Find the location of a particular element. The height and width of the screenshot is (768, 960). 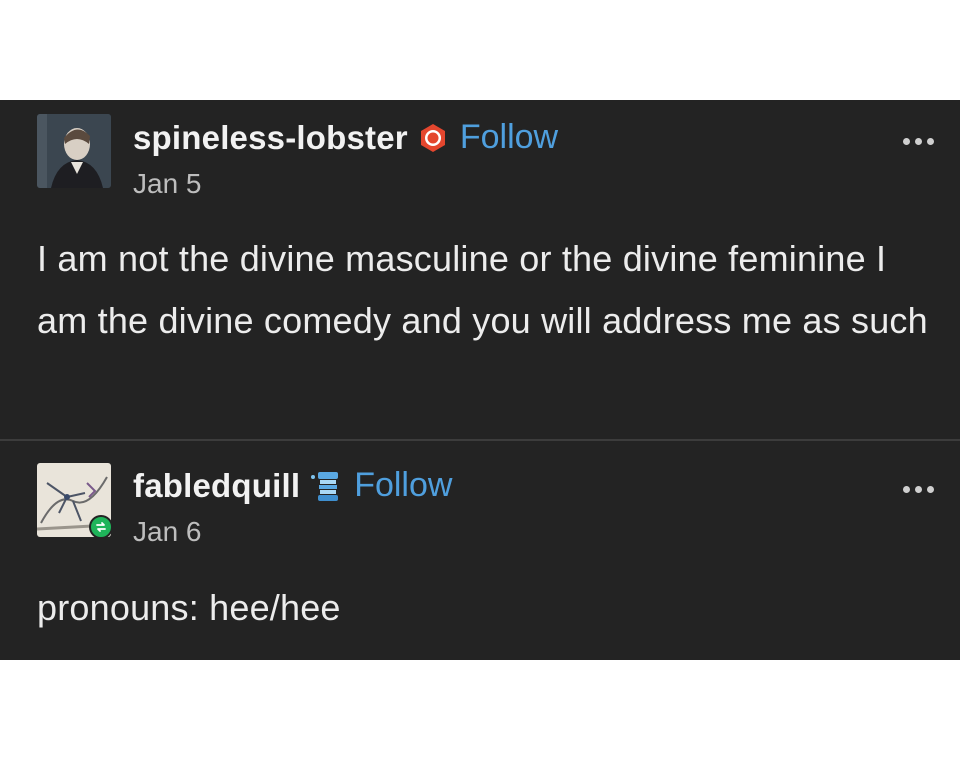

post-header: spineless-lobster Follow is located at coordinates (345, 137).